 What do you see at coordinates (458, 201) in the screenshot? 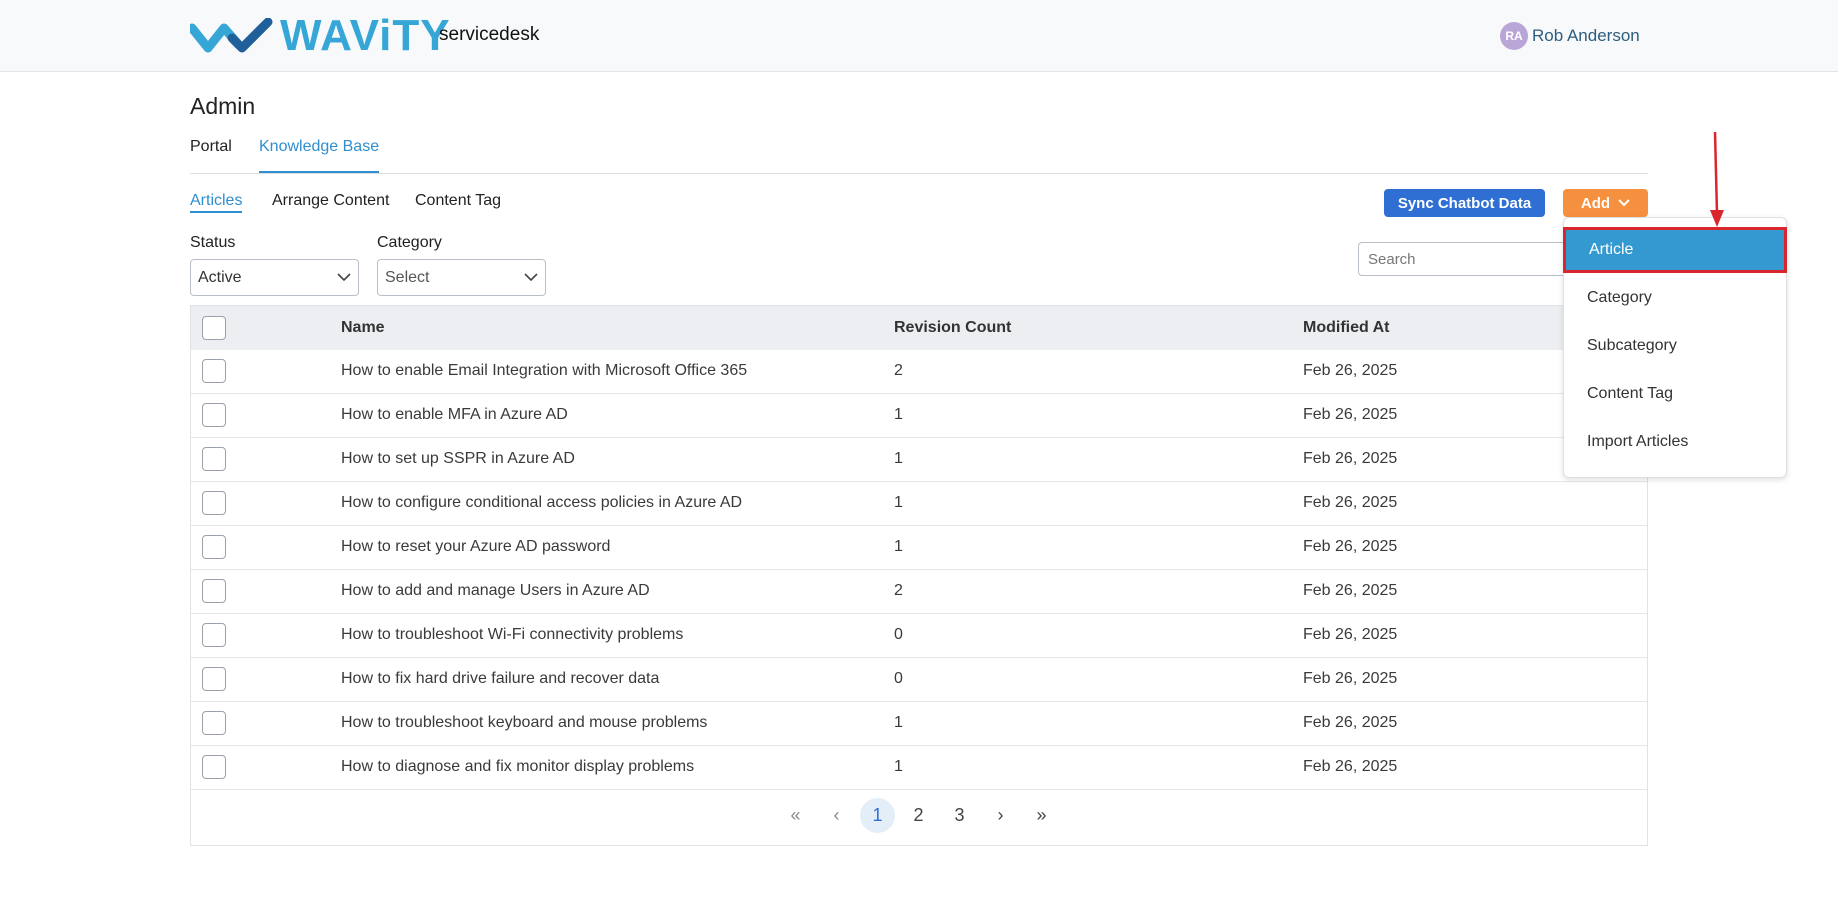
I see `subtab-content-tag: Content Tag` at bounding box center [458, 201].